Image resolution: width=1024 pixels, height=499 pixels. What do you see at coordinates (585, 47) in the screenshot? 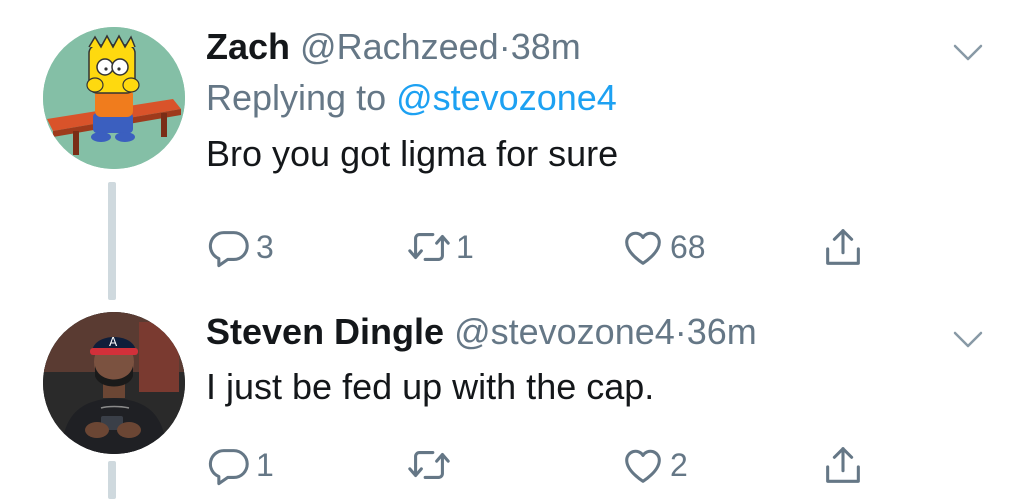
I see `tweet-header: Zach @Rachzeed·38m` at bounding box center [585, 47].